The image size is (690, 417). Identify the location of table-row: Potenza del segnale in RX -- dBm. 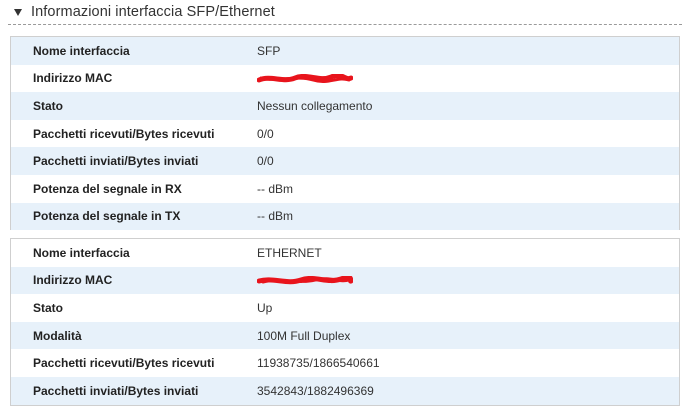
(345, 189).